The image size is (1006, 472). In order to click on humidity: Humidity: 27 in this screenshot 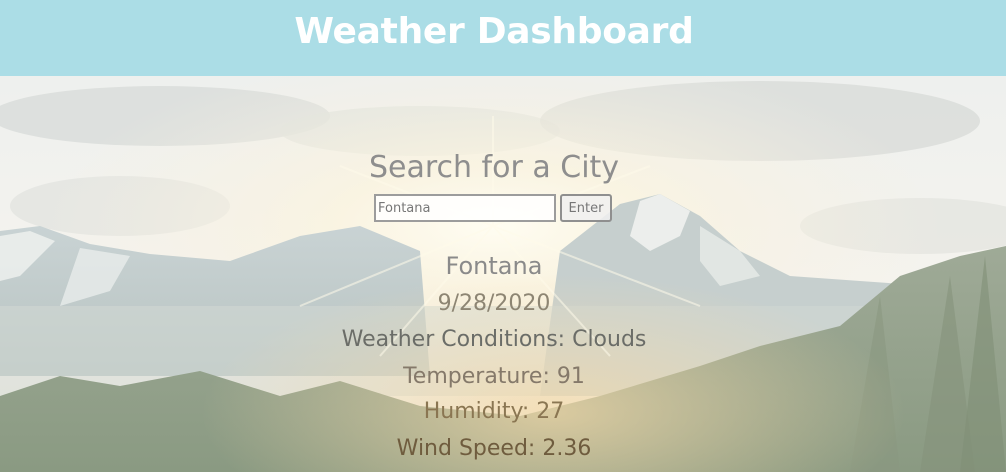, I will do `click(494, 411)`.